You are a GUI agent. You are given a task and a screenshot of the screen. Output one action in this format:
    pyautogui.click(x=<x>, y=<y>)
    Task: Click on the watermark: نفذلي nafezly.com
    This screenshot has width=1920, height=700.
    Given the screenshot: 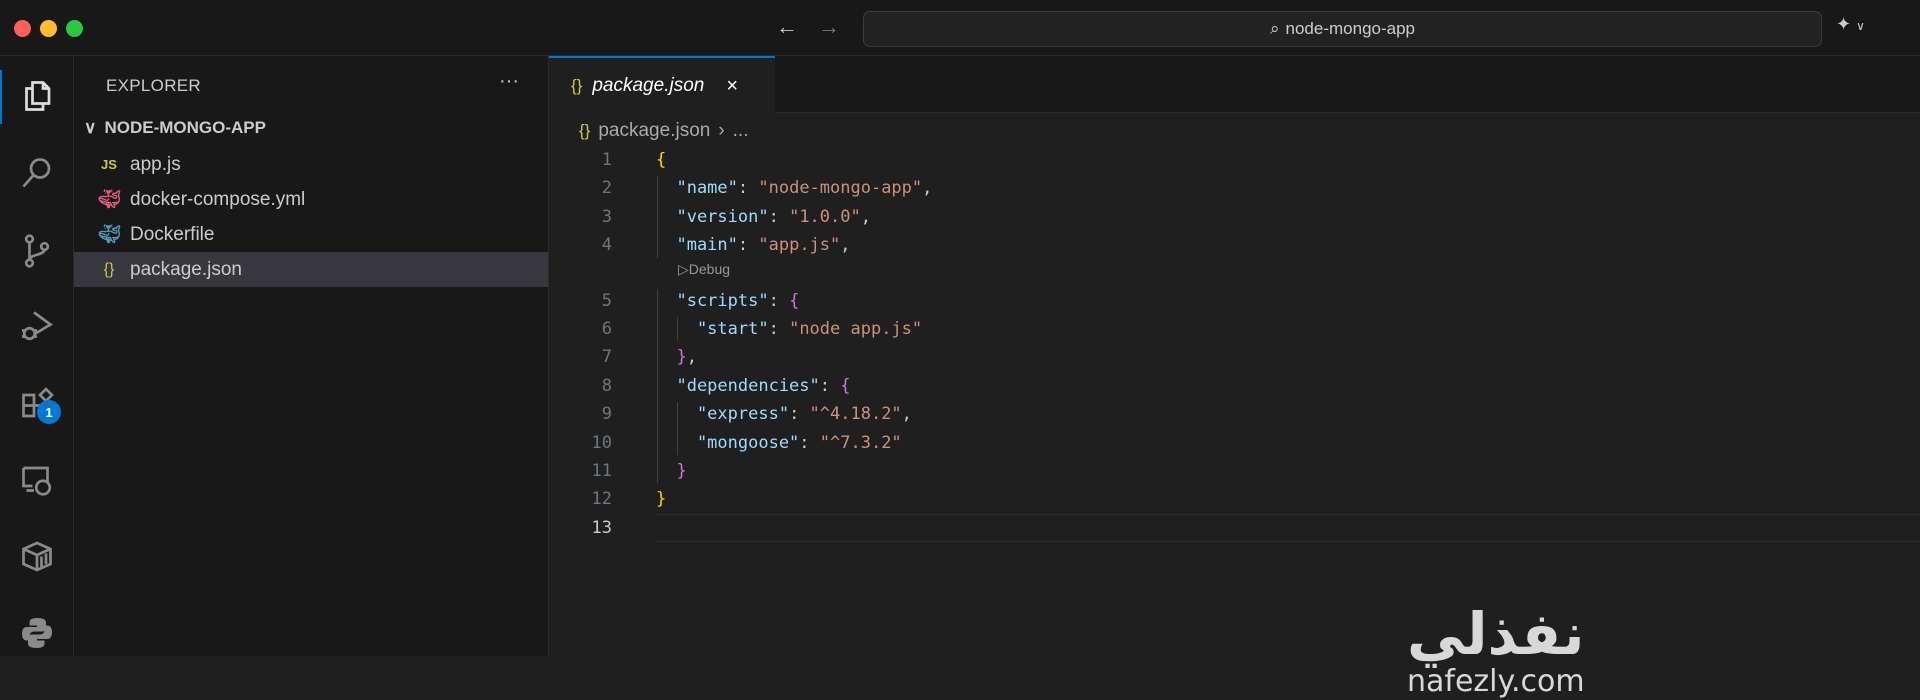 What is the action you would take?
    pyautogui.click(x=1496, y=652)
    